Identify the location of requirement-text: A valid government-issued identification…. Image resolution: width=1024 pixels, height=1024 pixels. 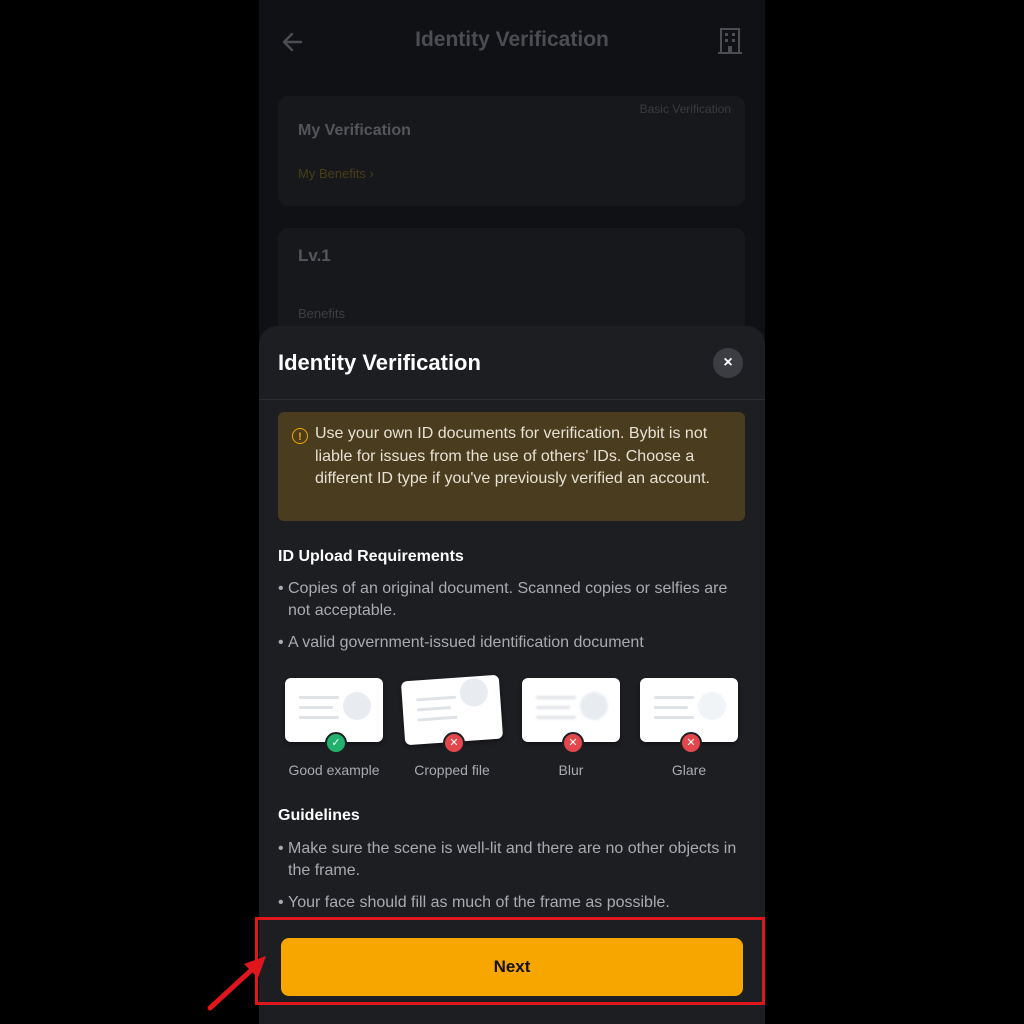
(466, 642).